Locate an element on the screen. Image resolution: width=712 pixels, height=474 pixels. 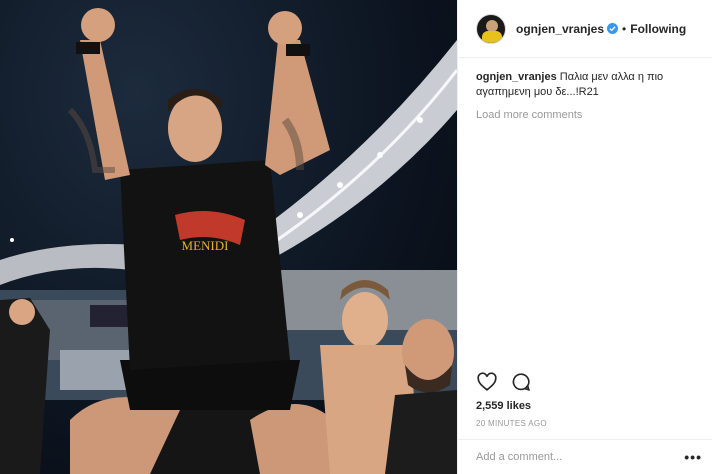
more-options-icon: ••• is located at coordinates (693, 457).